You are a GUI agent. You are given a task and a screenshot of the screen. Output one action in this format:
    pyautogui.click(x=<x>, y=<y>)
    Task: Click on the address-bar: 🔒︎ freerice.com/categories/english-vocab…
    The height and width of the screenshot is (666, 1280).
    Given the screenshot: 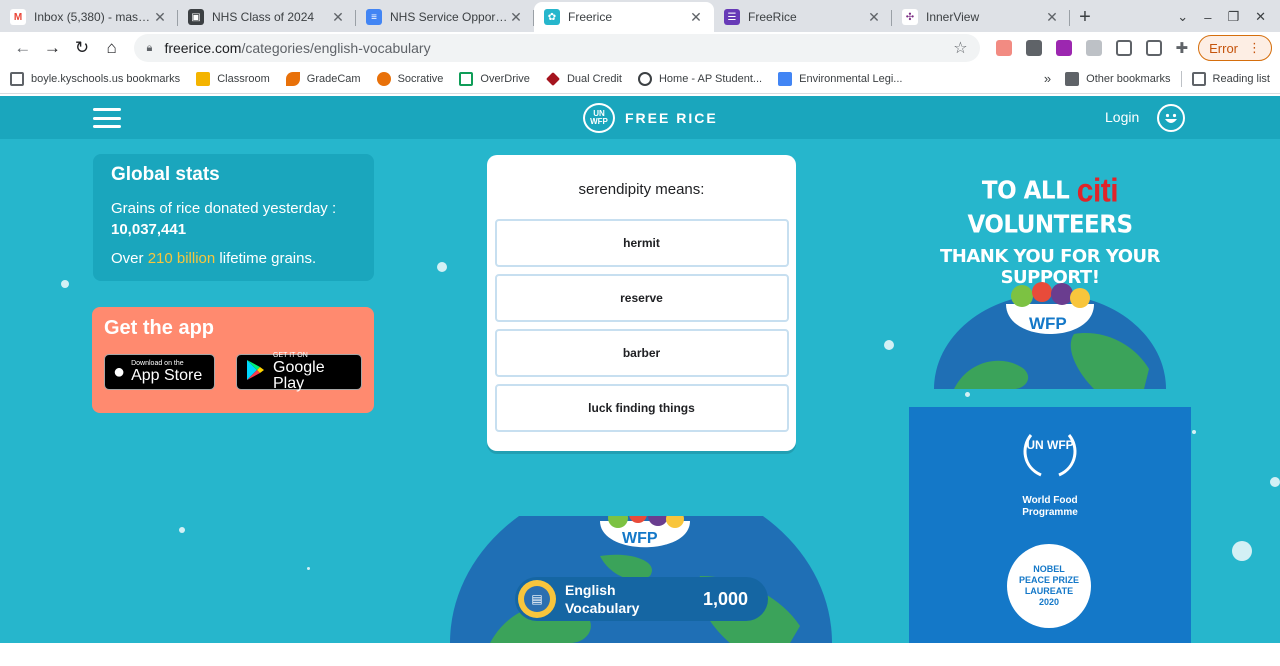 What is the action you would take?
    pyautogui.click(x=557, y=48)
    